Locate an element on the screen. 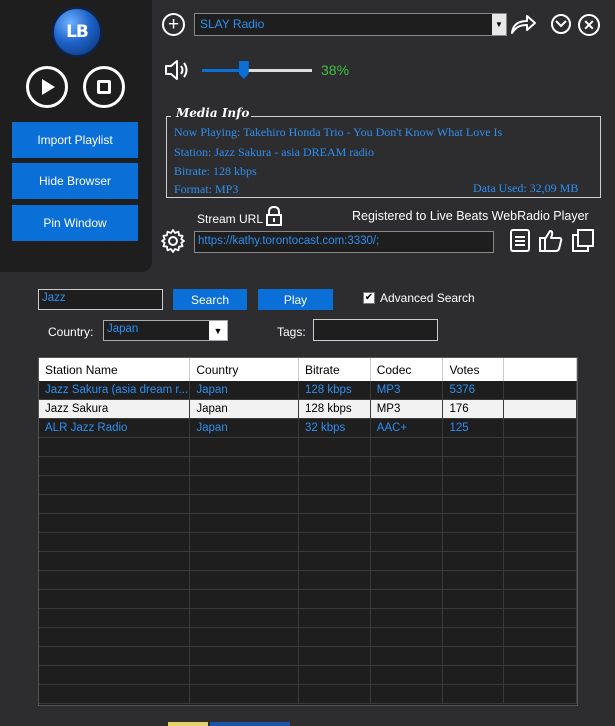  station-select: SLAY Radio ▼ is located at coordinates (350, 24).